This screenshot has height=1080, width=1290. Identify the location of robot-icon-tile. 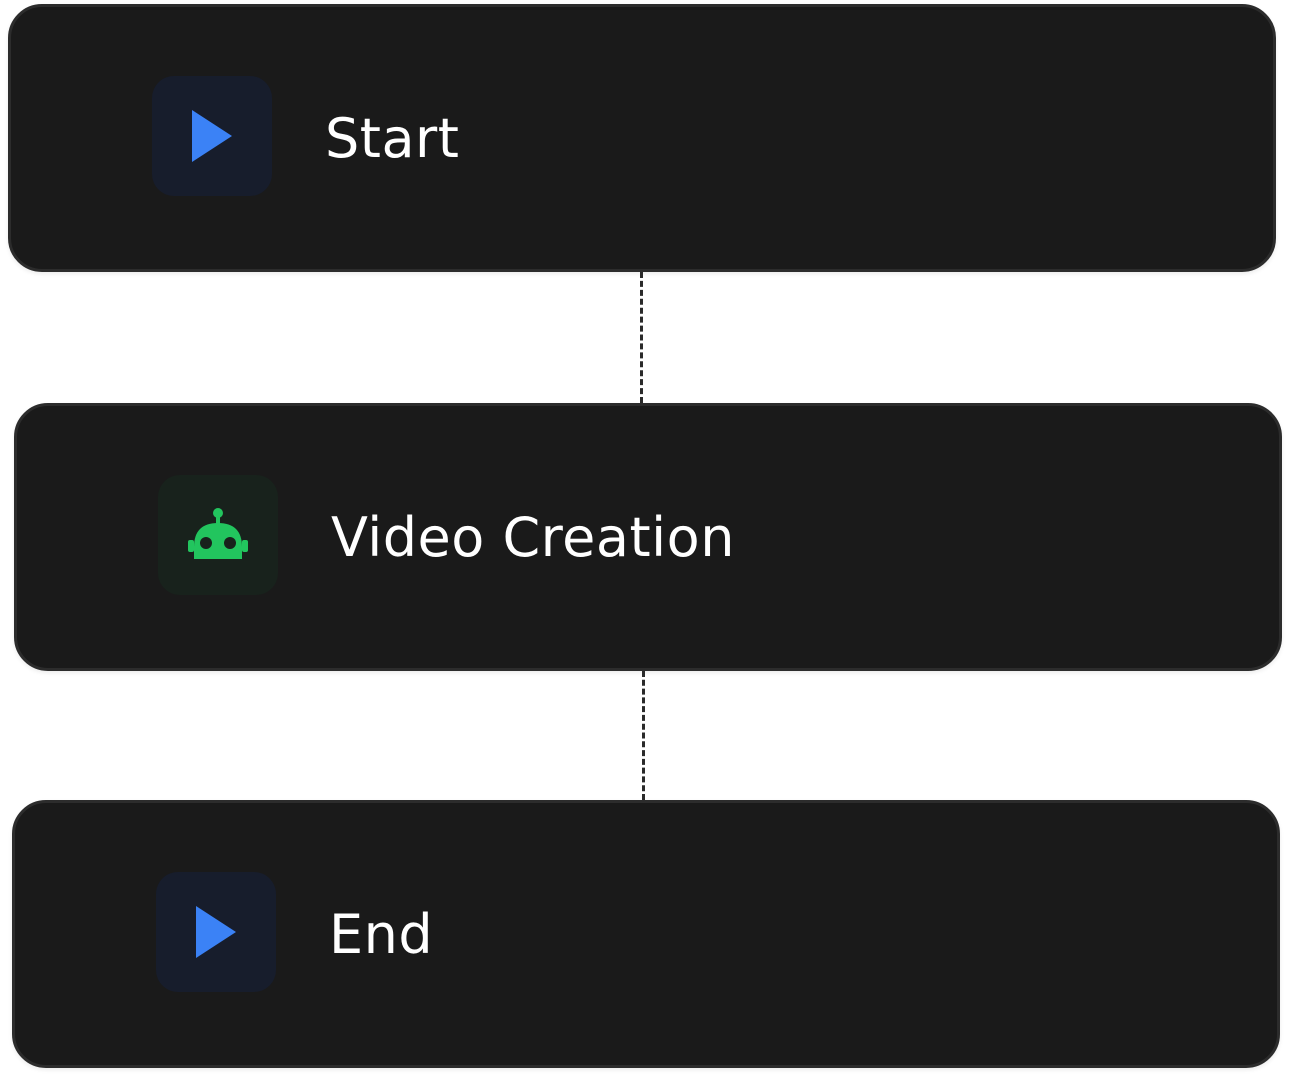
(218, 535).